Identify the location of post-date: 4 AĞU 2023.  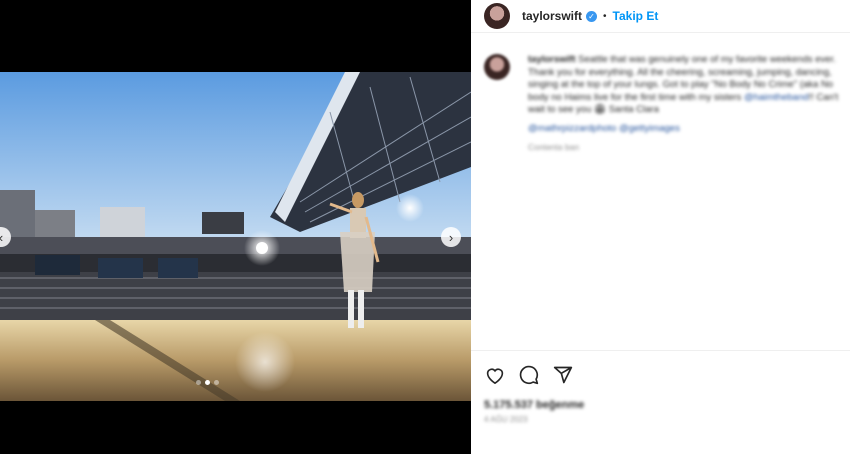
(506, 419).